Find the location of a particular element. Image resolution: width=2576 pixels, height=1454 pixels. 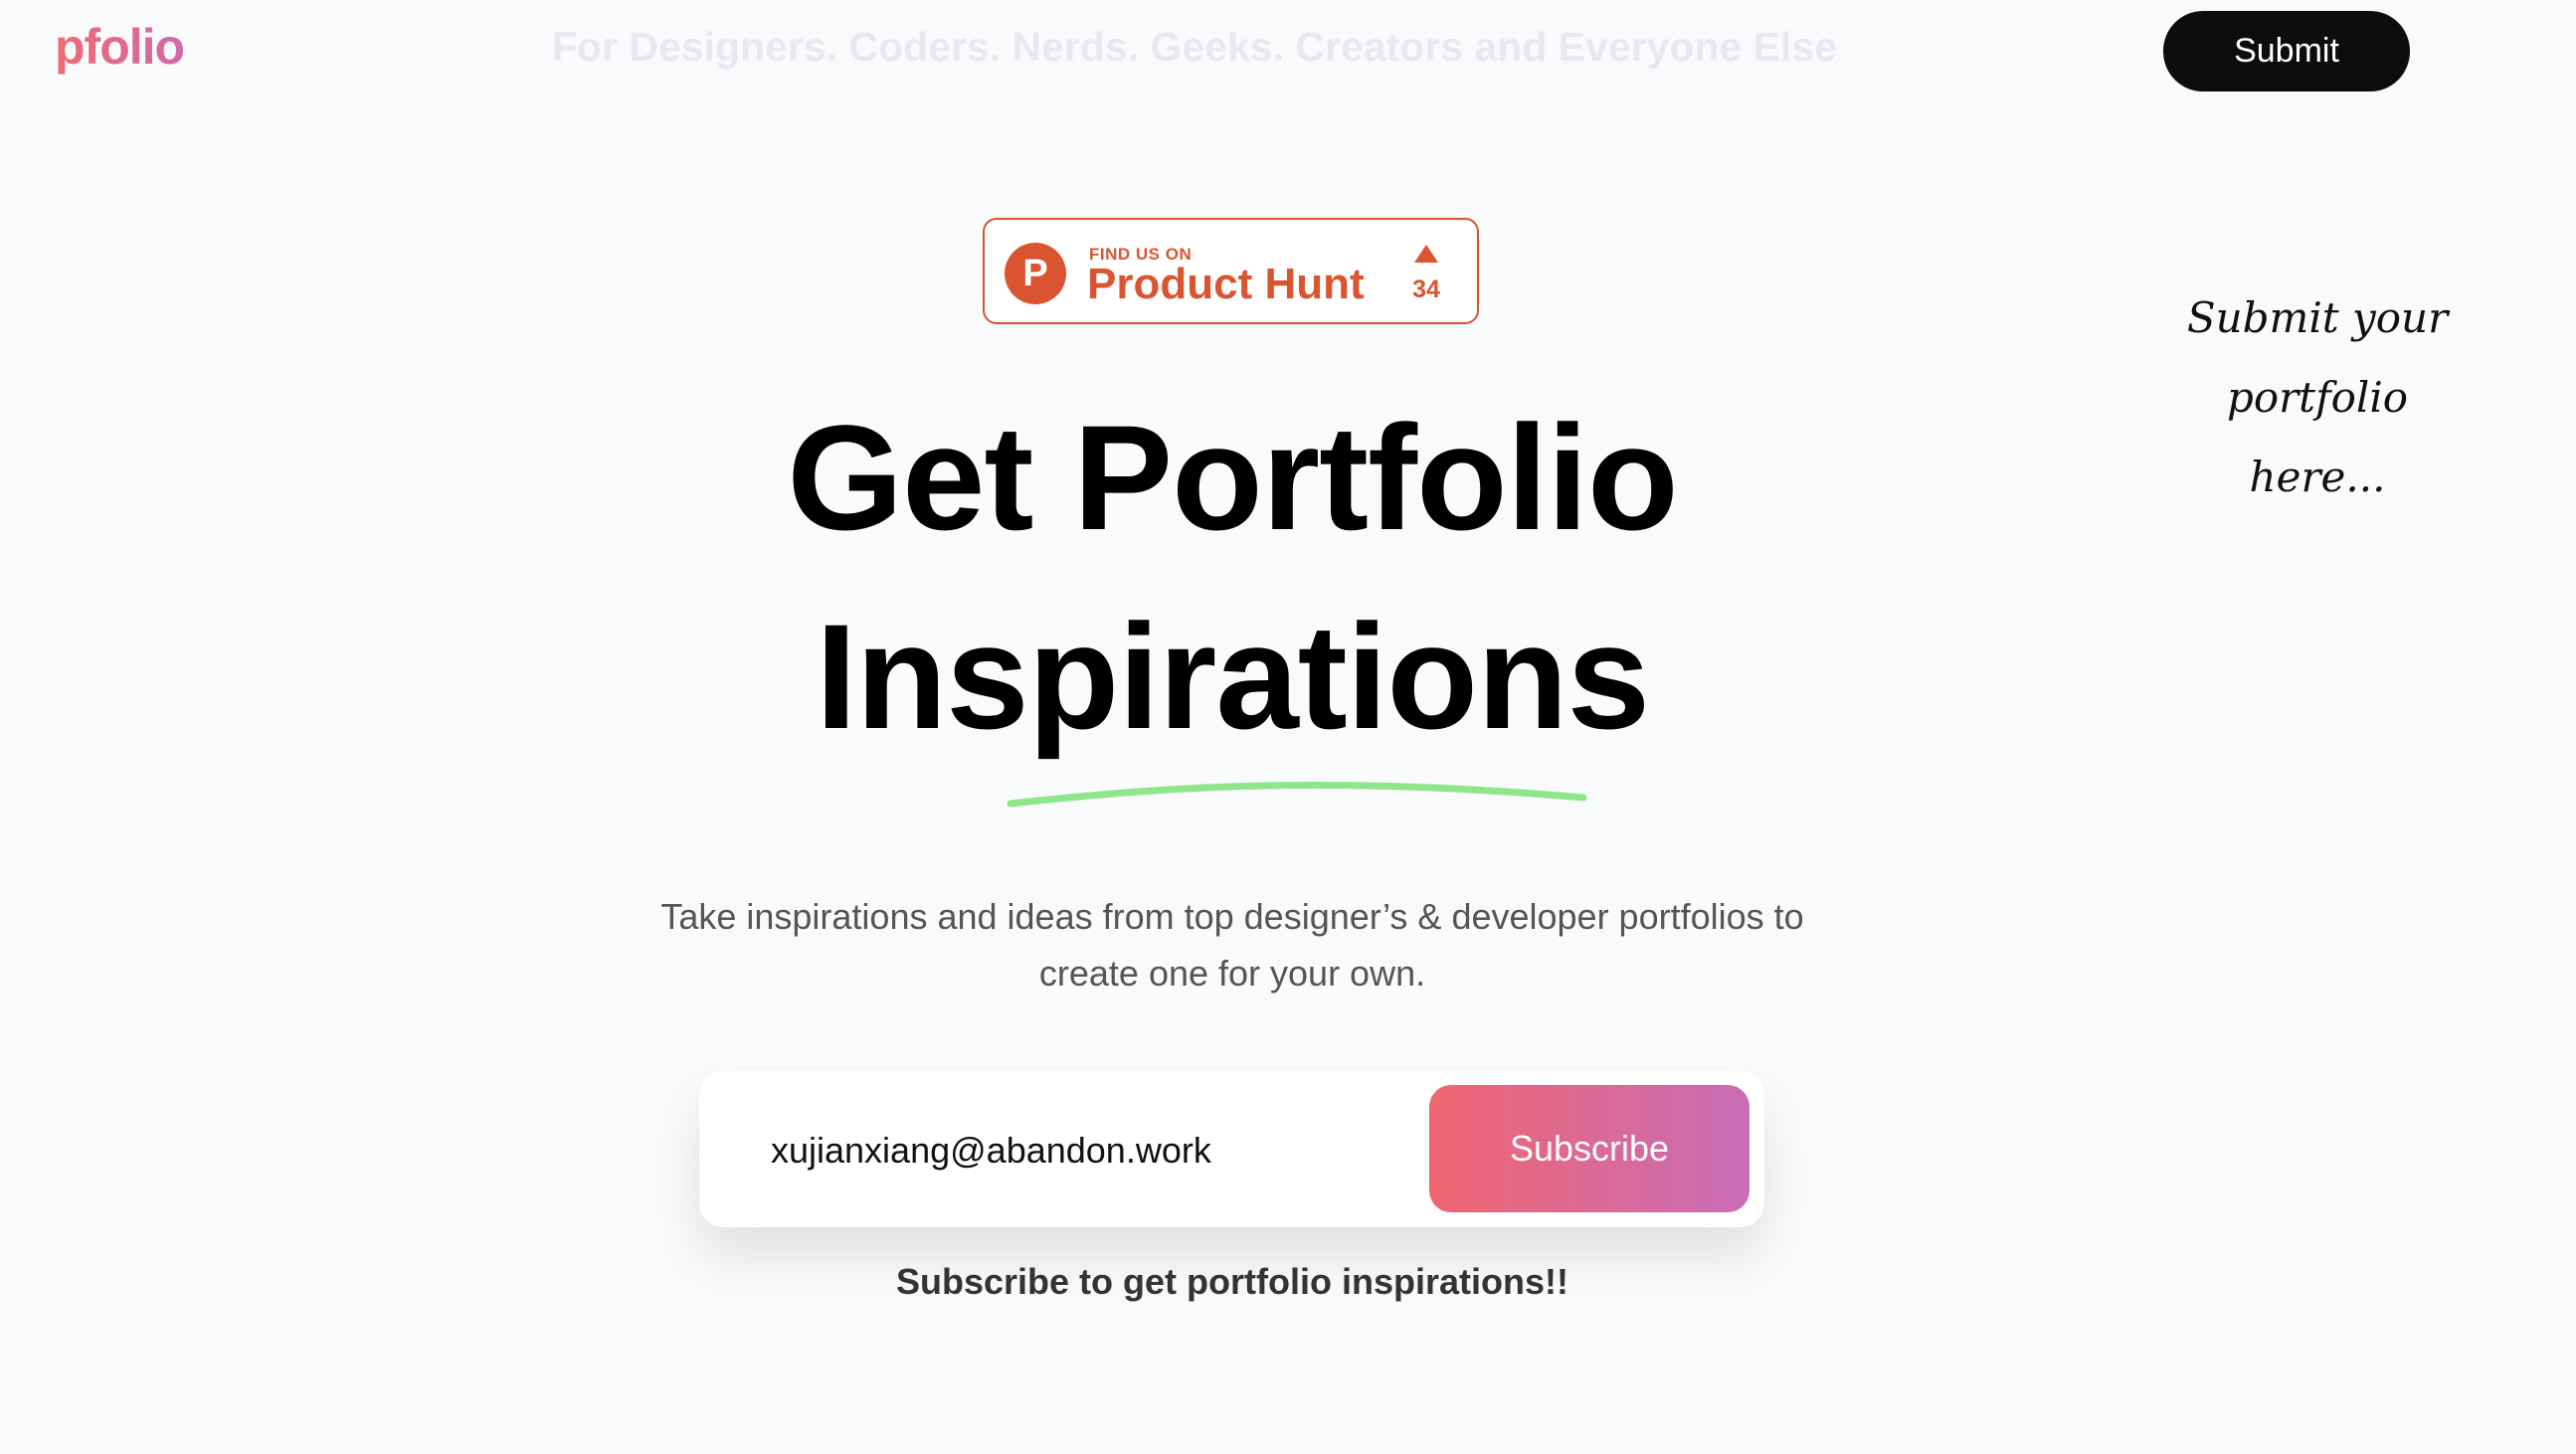

underline-stroke is located at coordinates (1297, 794).